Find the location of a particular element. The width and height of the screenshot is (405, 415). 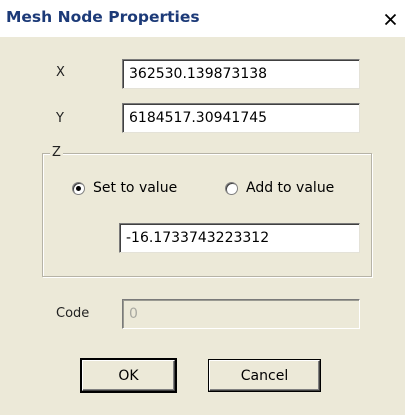

close-button is located at coordinates (390, 19).